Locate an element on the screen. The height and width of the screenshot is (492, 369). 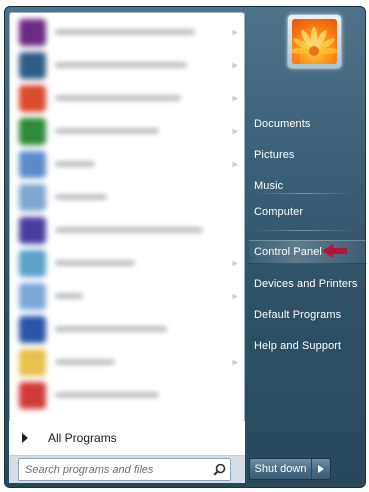
all-programs-button: All Programs is located at coordinates (127, 438).